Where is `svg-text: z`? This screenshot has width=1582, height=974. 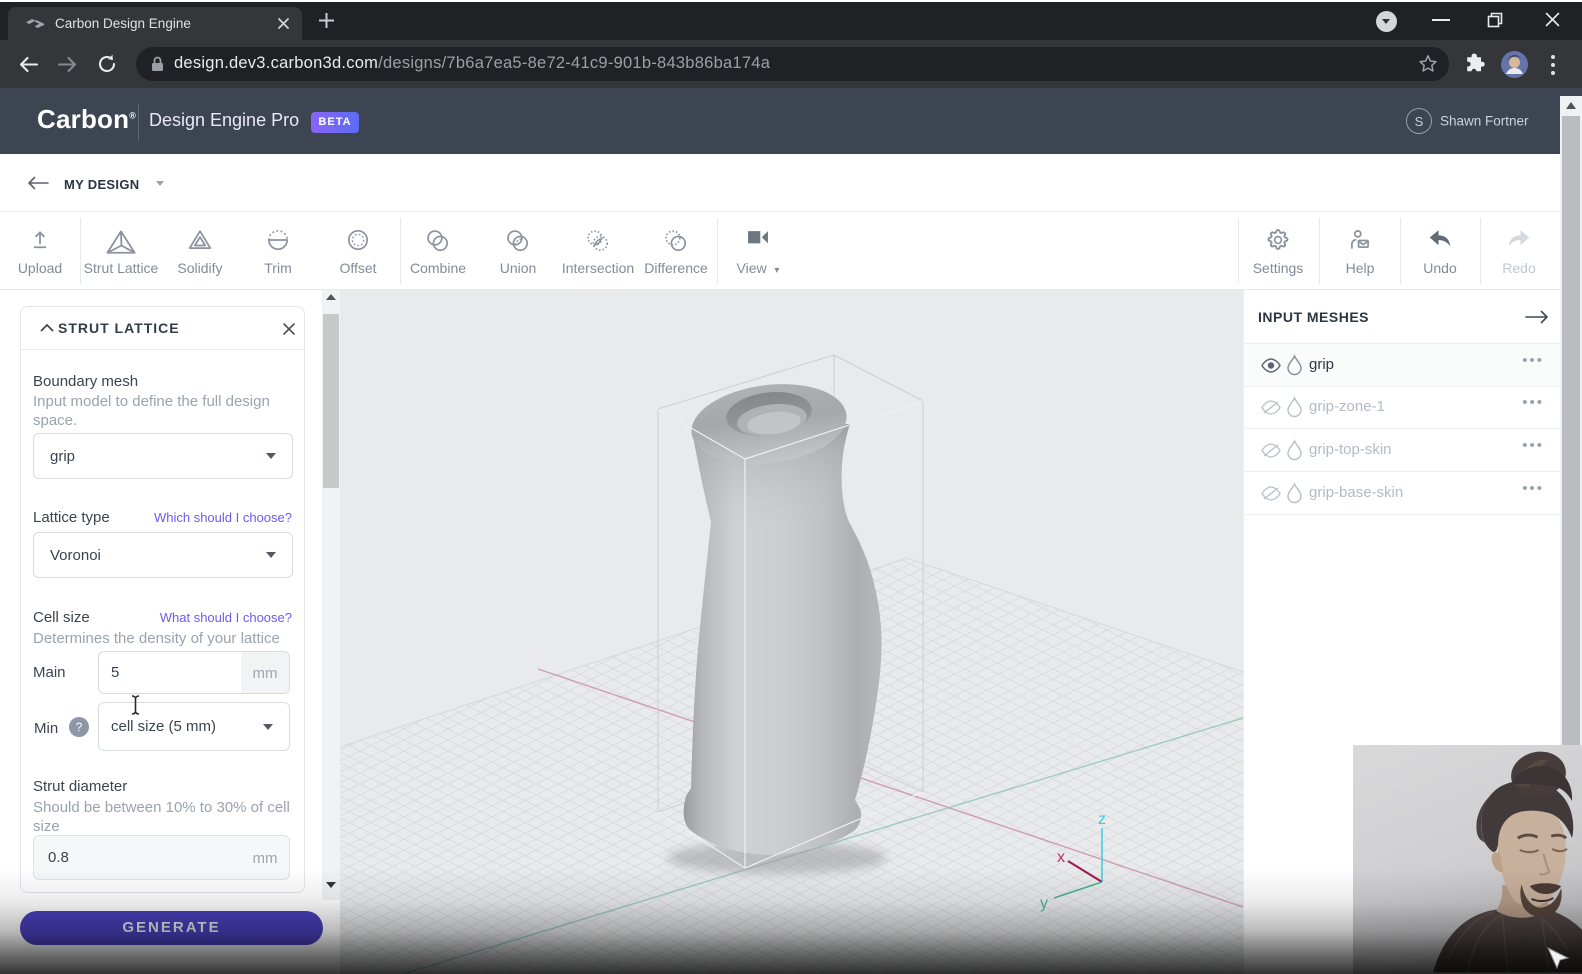 svg-text: z is located at coordinates (1102, 819).